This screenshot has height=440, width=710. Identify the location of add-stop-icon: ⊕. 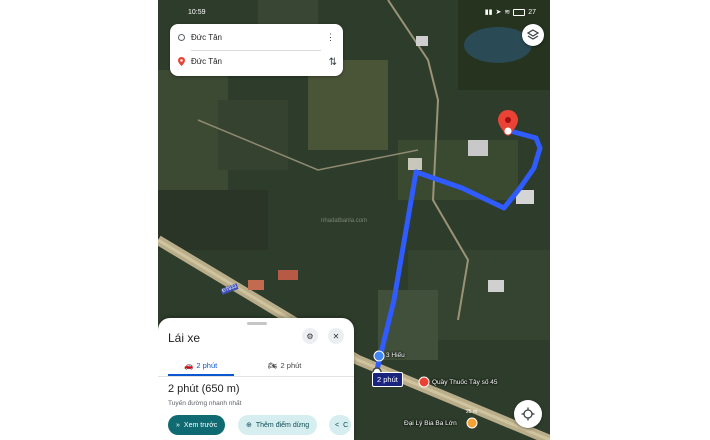
(249, 425).